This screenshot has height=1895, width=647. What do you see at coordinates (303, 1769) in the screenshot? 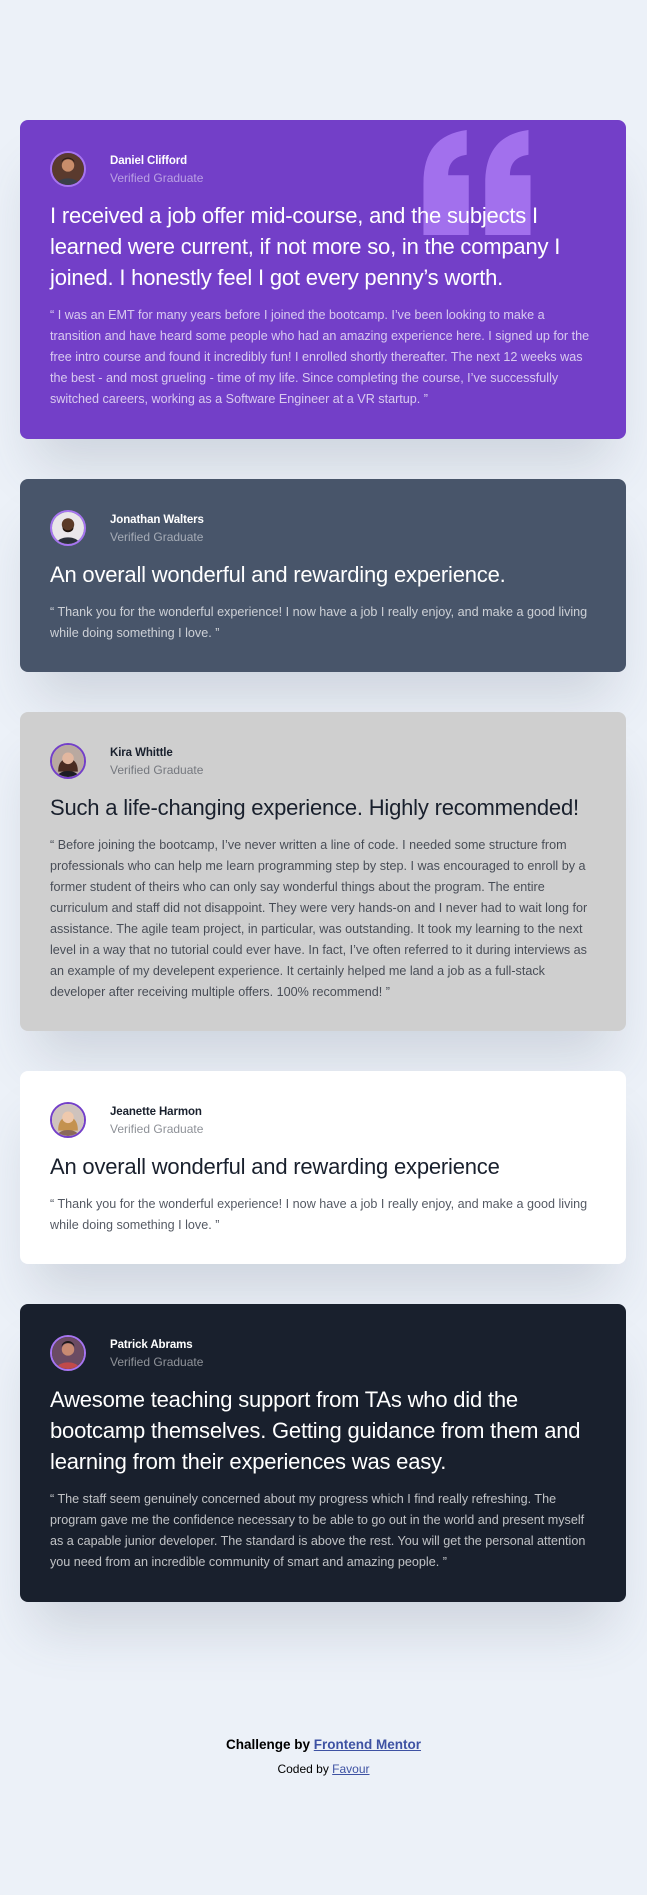
I see `coded-prefix: Coded by` at bounding box center [303, 1769].